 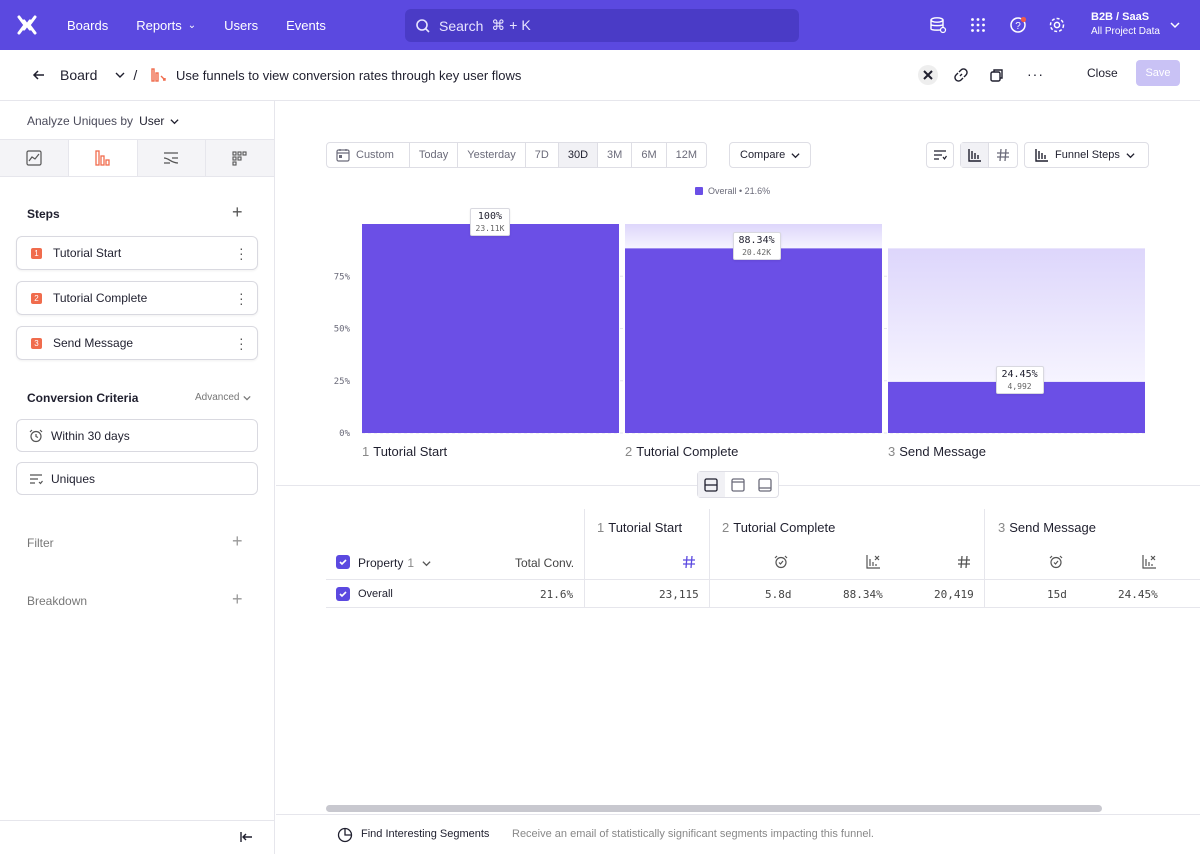 I want to click on compare-dropdown: Compare, so click(x=770, y=155).